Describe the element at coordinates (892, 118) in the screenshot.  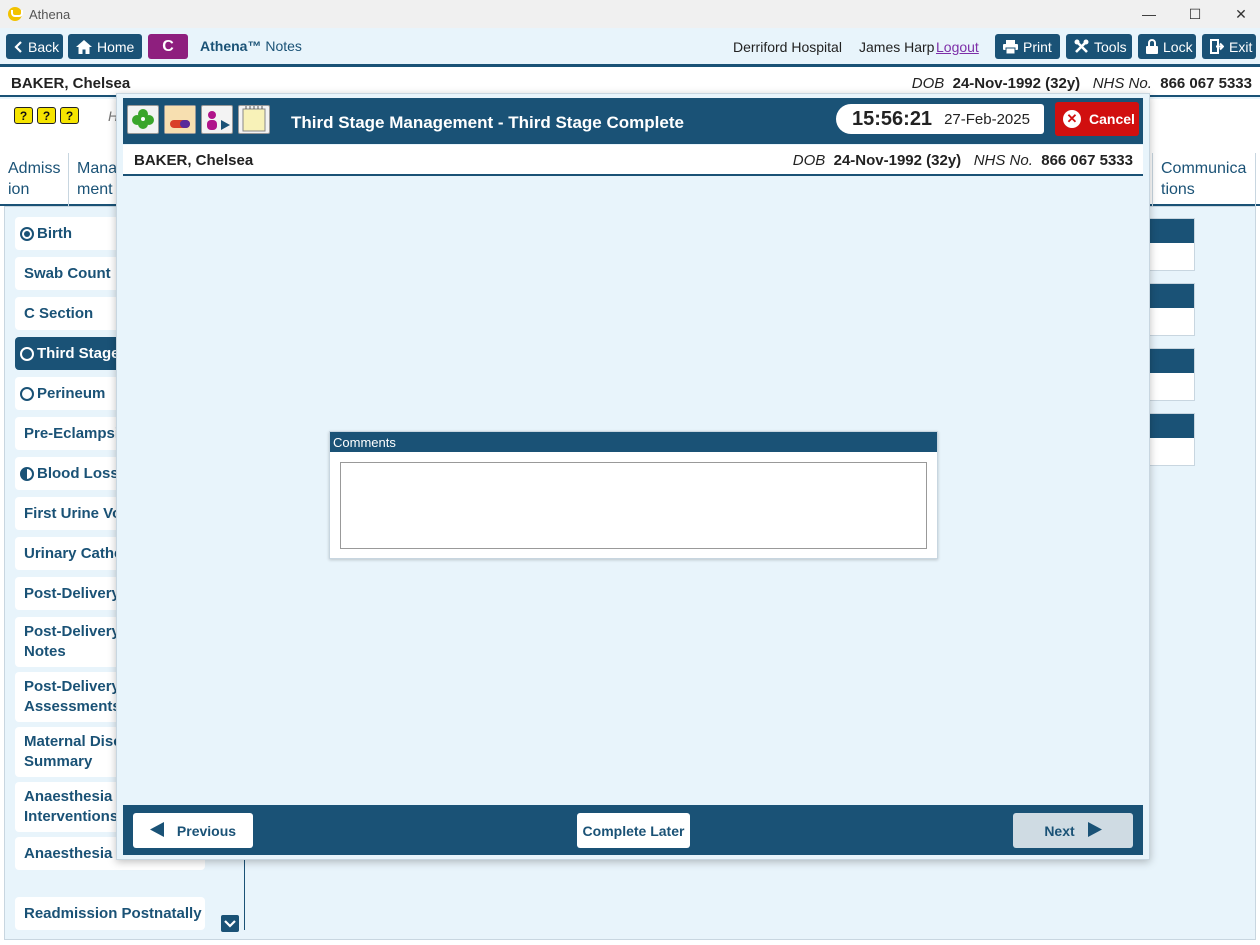
I see `clock-time: 15:56:21` at that location.